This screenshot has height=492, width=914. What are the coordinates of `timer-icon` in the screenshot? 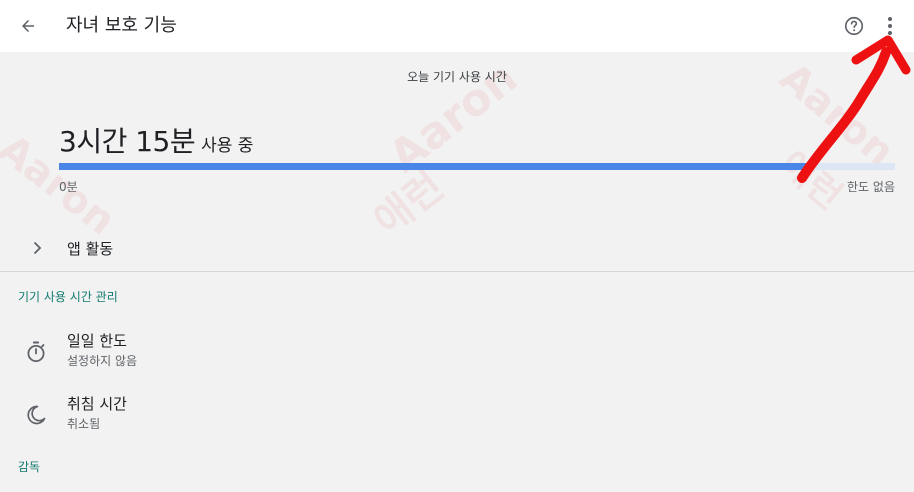 It's located at (36, 352).